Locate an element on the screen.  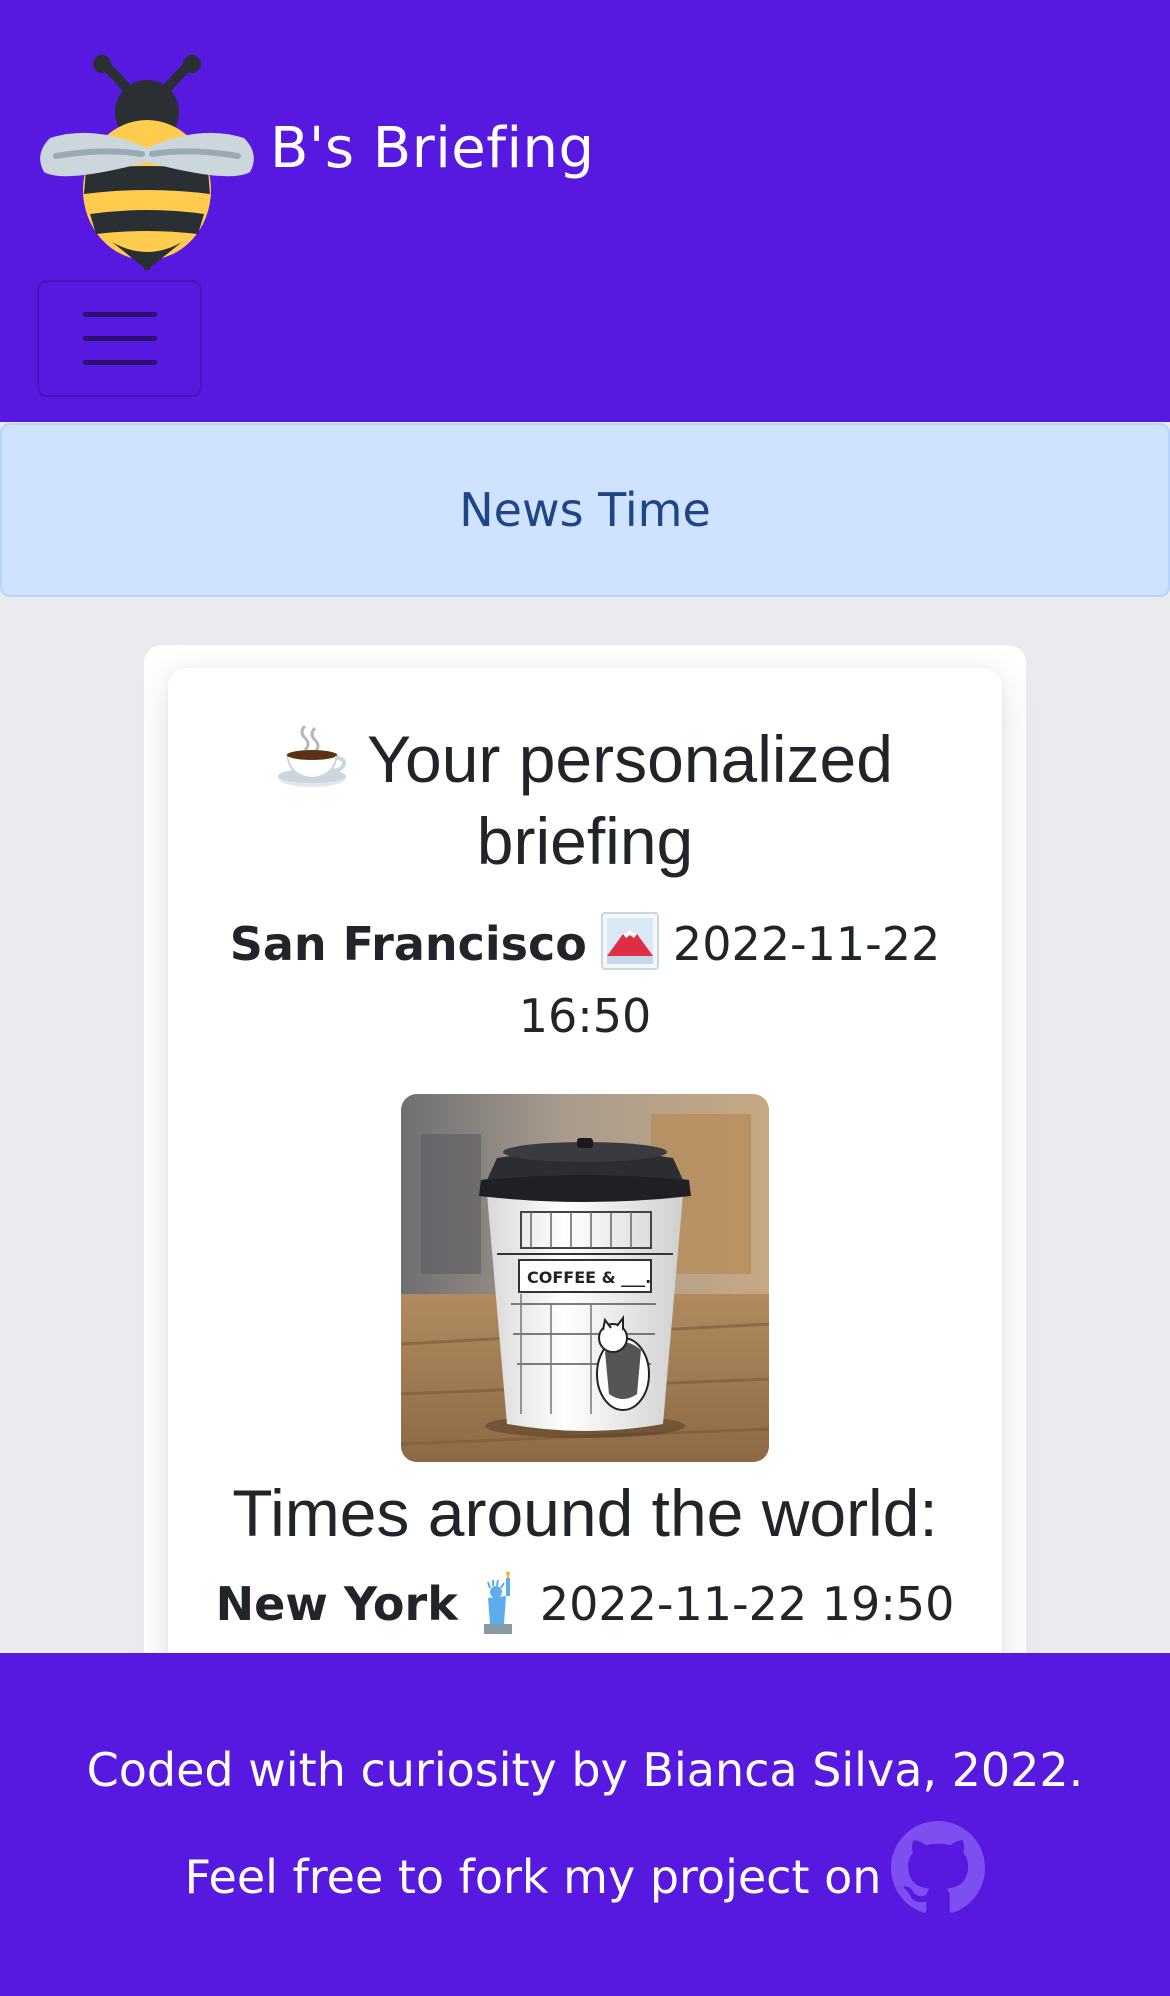
github-icon is located at coordinates (938, 1867).